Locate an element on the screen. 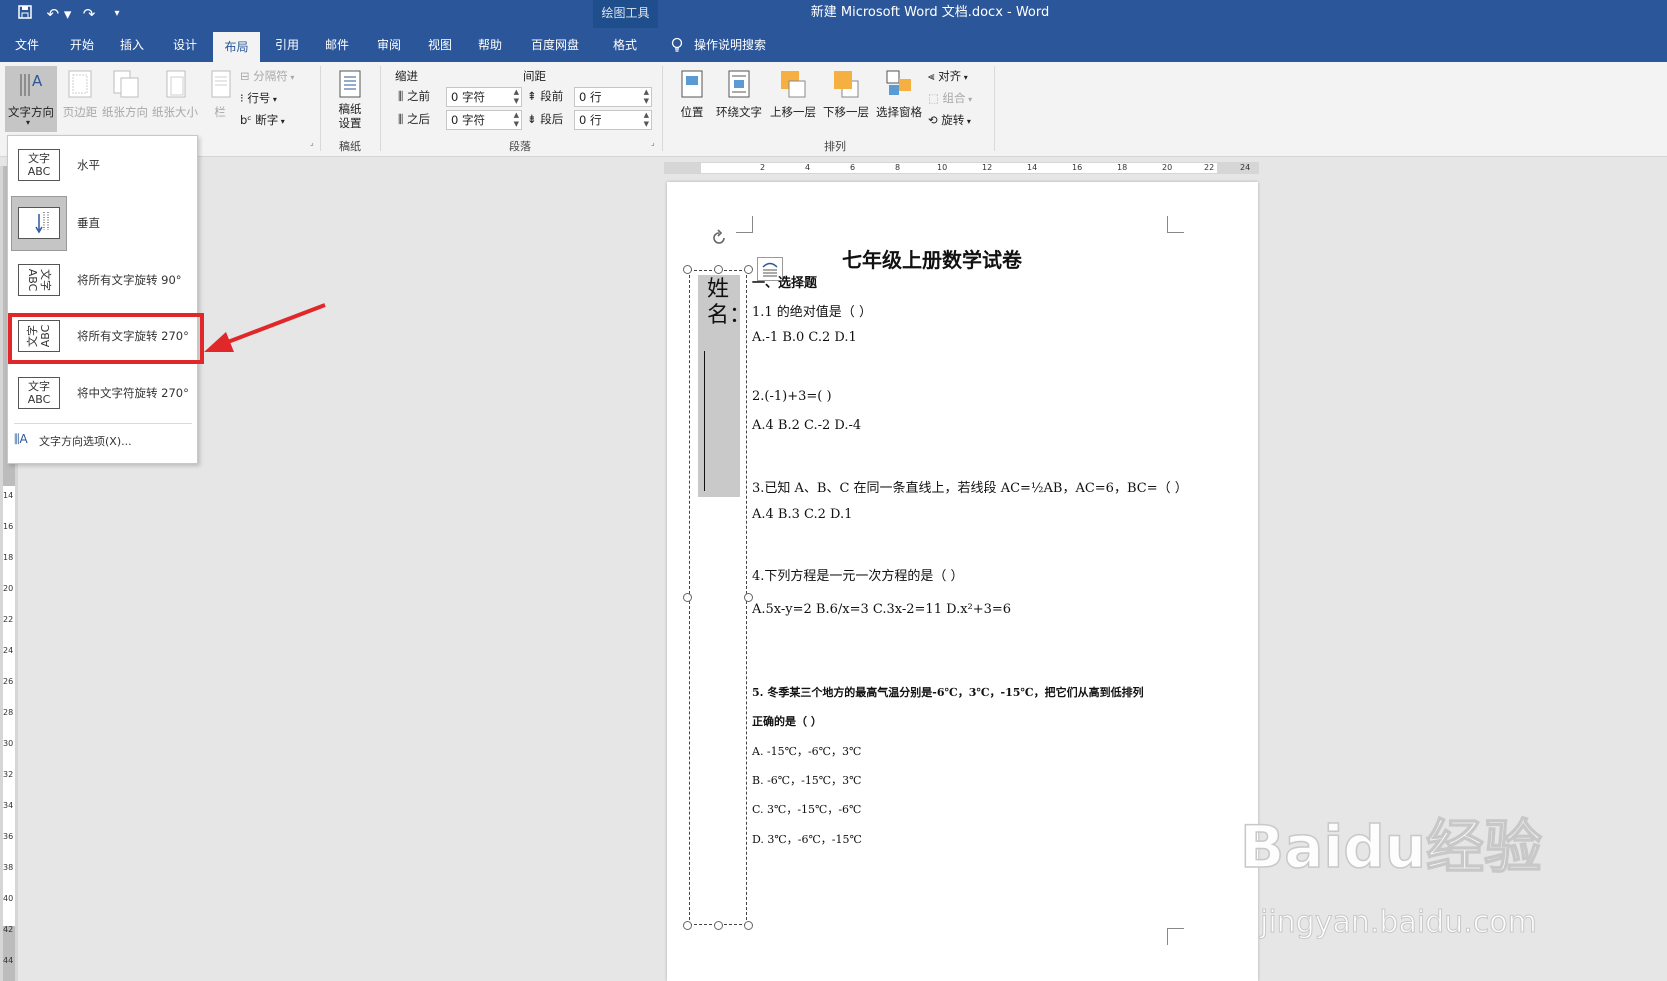 This screenshot has width=1667, height=981. rotate-cjk-text-icon: 文字 ABC is located at coordinates (39, 393).